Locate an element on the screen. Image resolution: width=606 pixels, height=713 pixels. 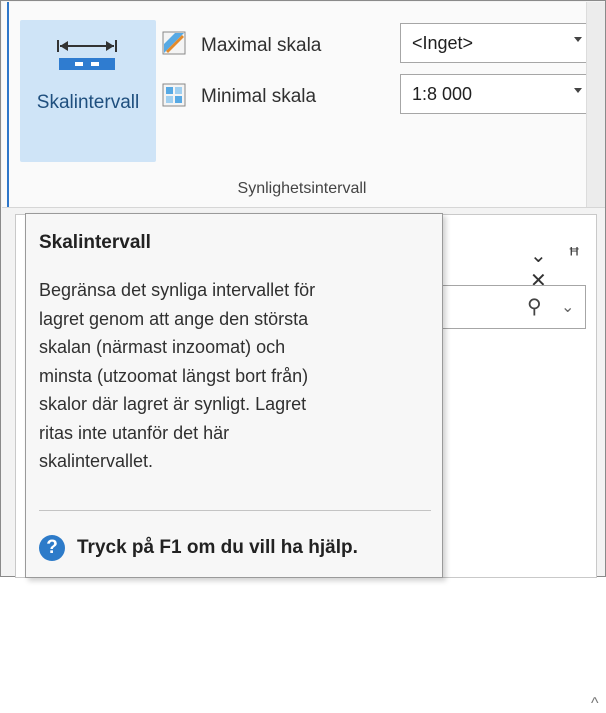
ribbon-scroll-edge is located at coordinates (595, 104).